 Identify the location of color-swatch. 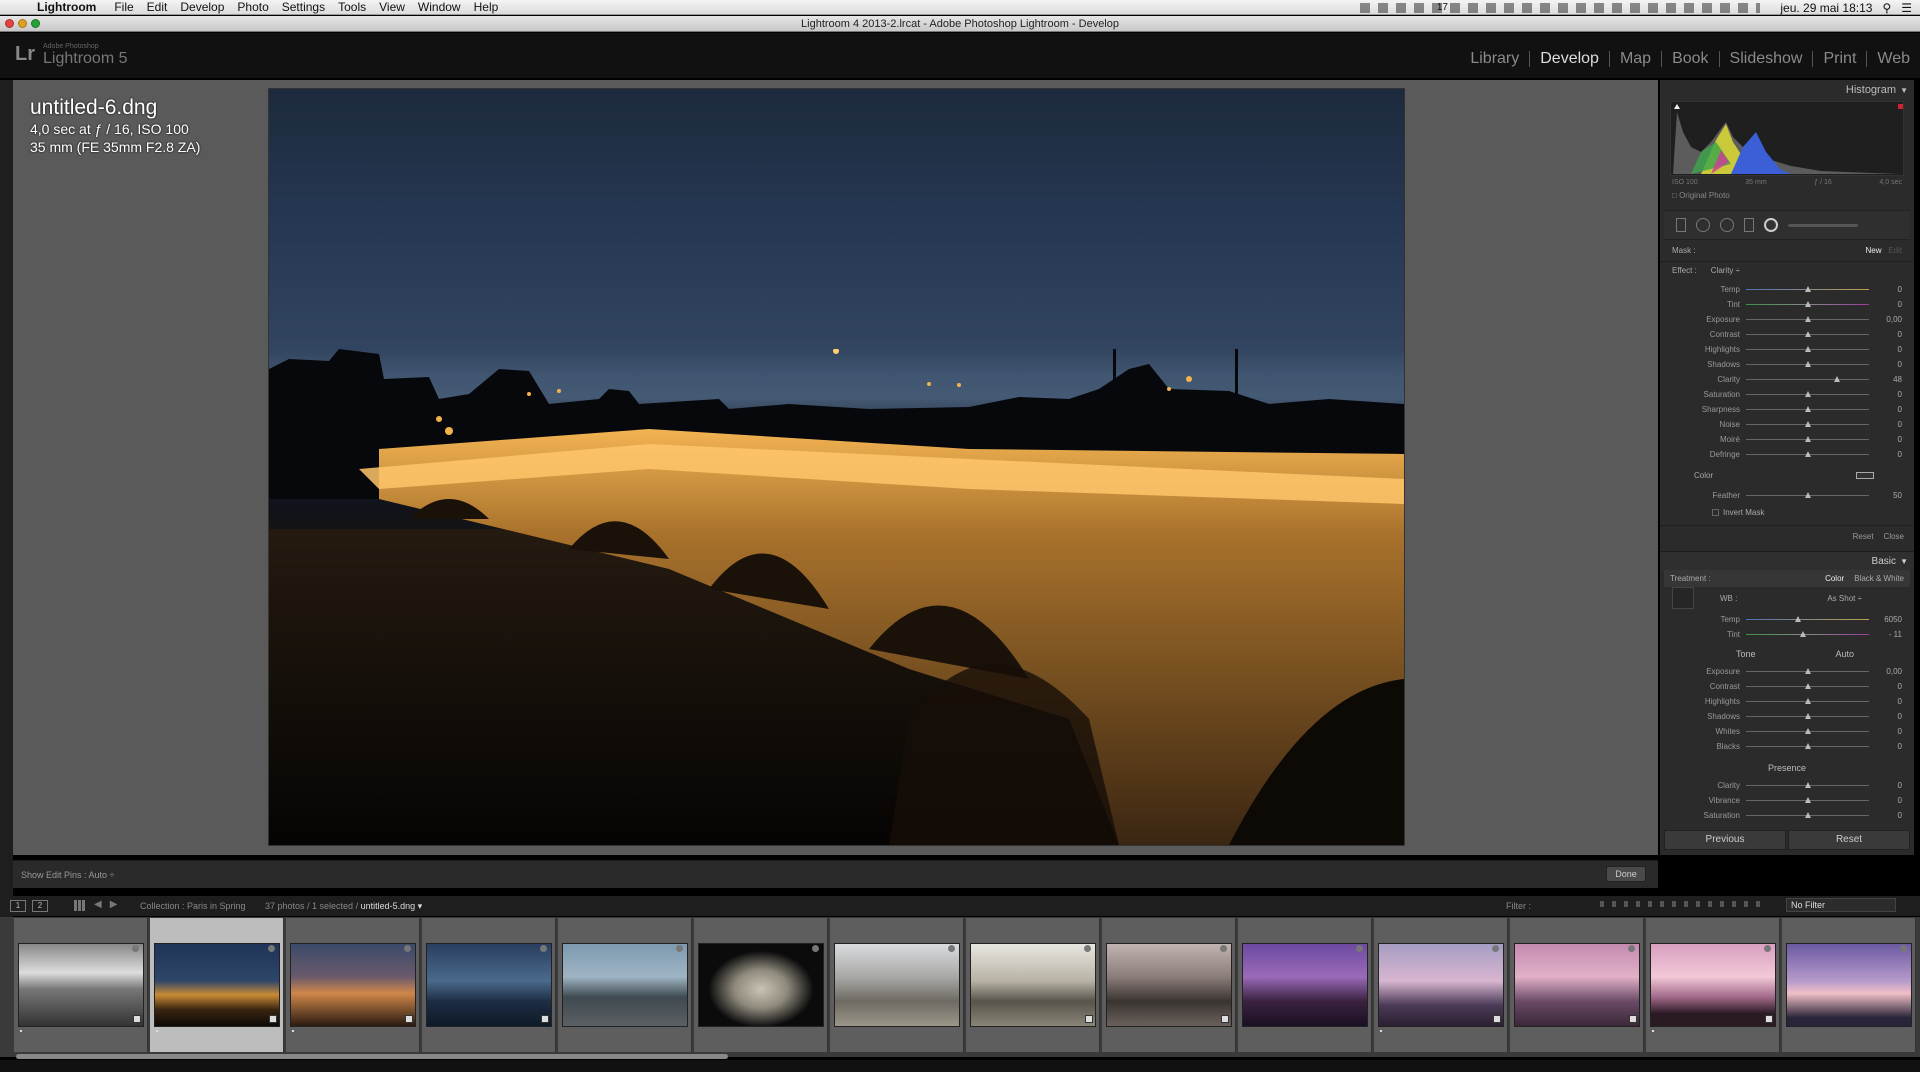
(1865, 475).